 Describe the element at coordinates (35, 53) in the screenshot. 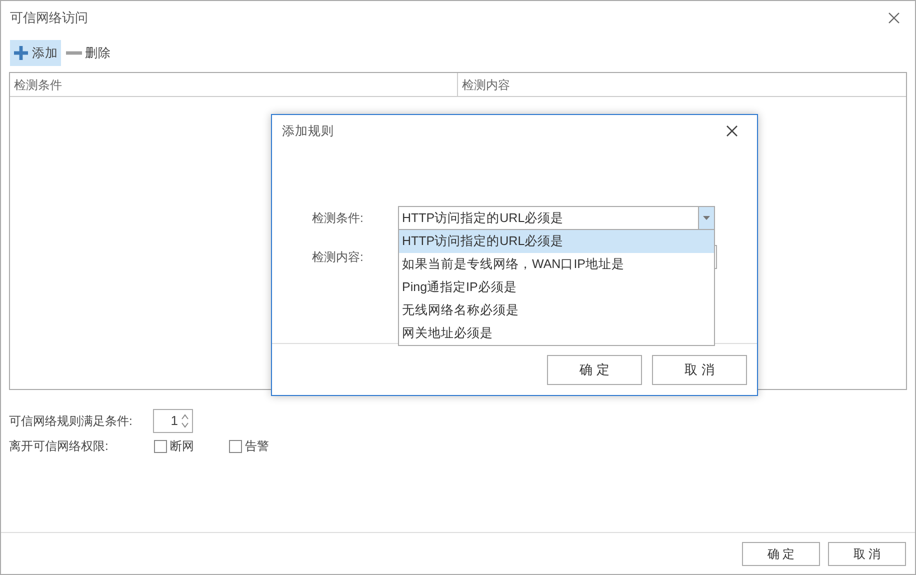

I see `add-button: 添加` at that location.